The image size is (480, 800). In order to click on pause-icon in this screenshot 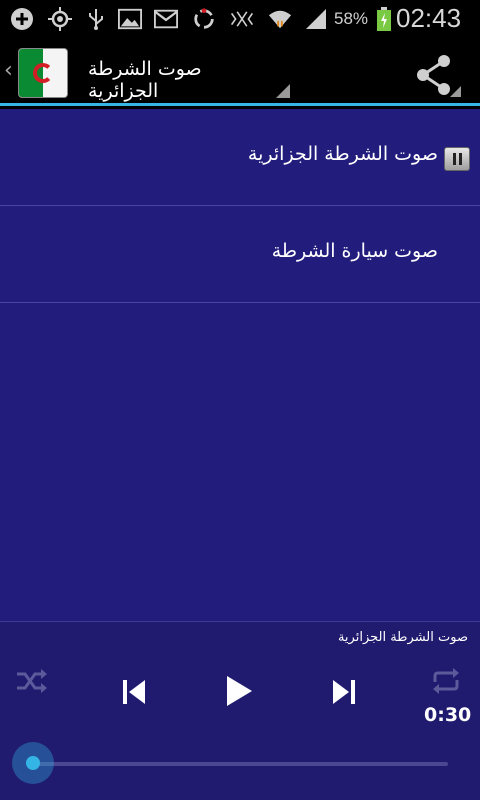, I will do `click(457, 159)`.